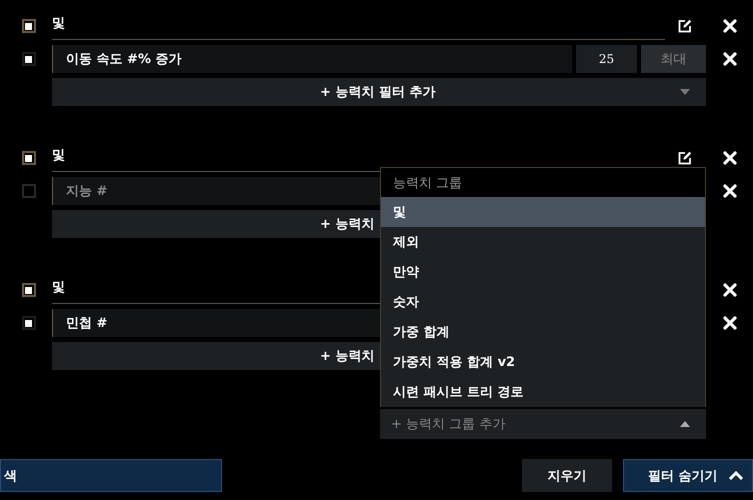 This screenshot has height=500, width=753. What do you see at coordinates (673, 59) in the screenshot?
I see `max-field: 최대` at bounding box center [673, 59].